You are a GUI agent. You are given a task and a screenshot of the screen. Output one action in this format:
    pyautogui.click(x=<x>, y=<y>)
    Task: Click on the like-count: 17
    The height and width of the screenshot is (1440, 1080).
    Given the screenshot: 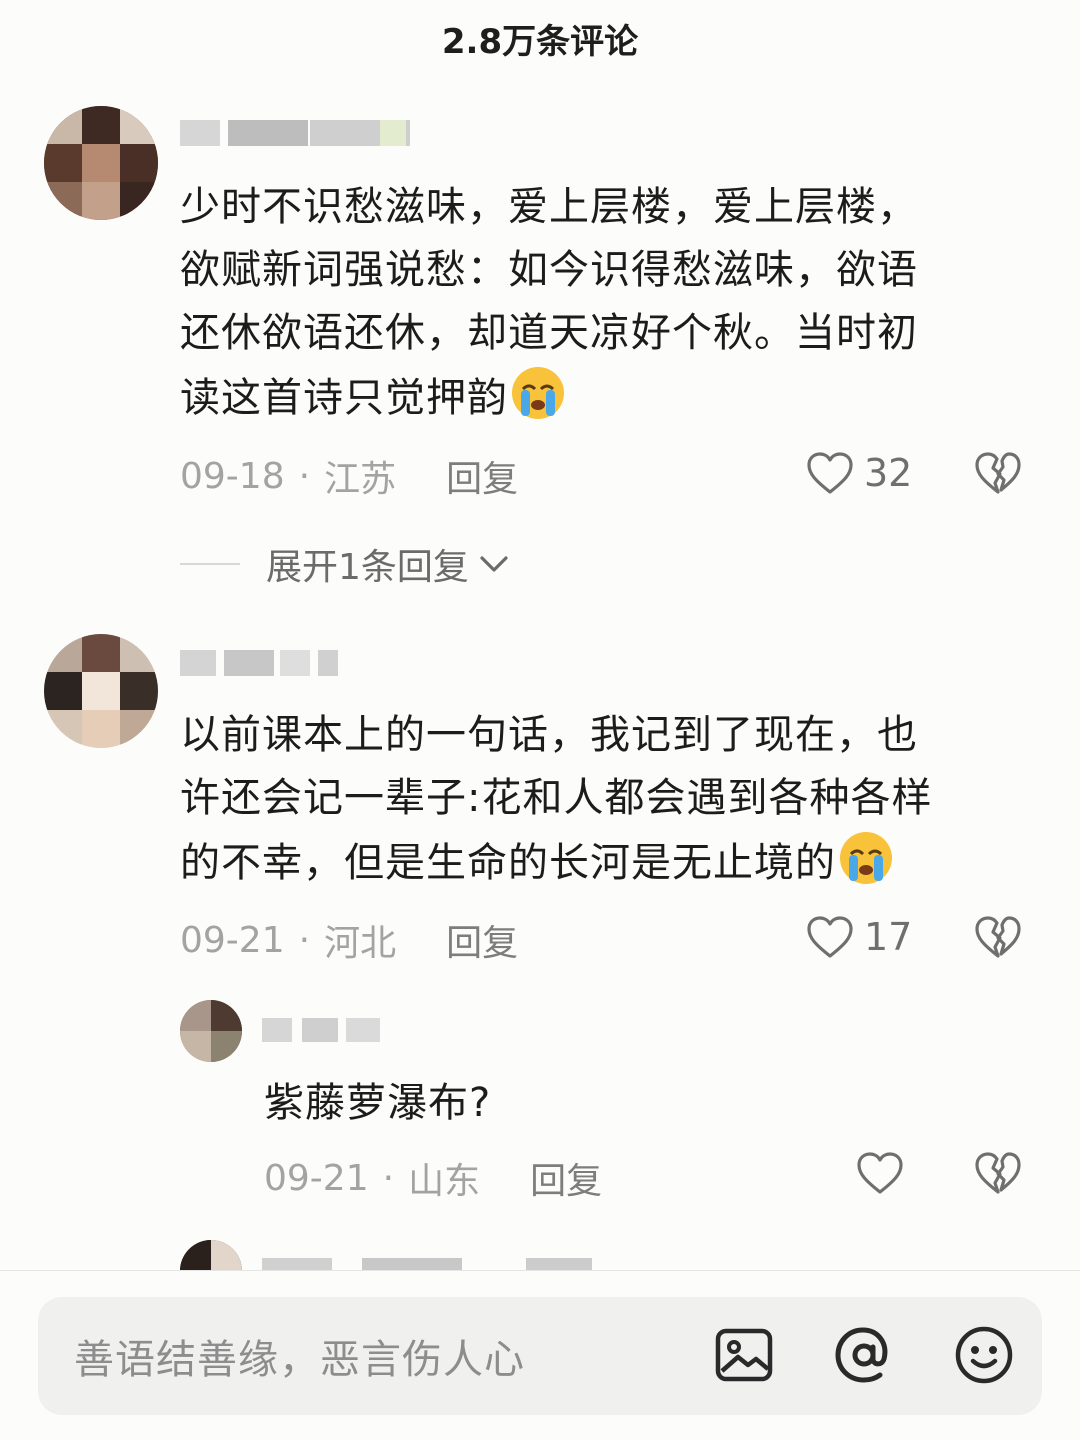 What is the action you would take?
    pyautogui.click(x=888, y=937)
    